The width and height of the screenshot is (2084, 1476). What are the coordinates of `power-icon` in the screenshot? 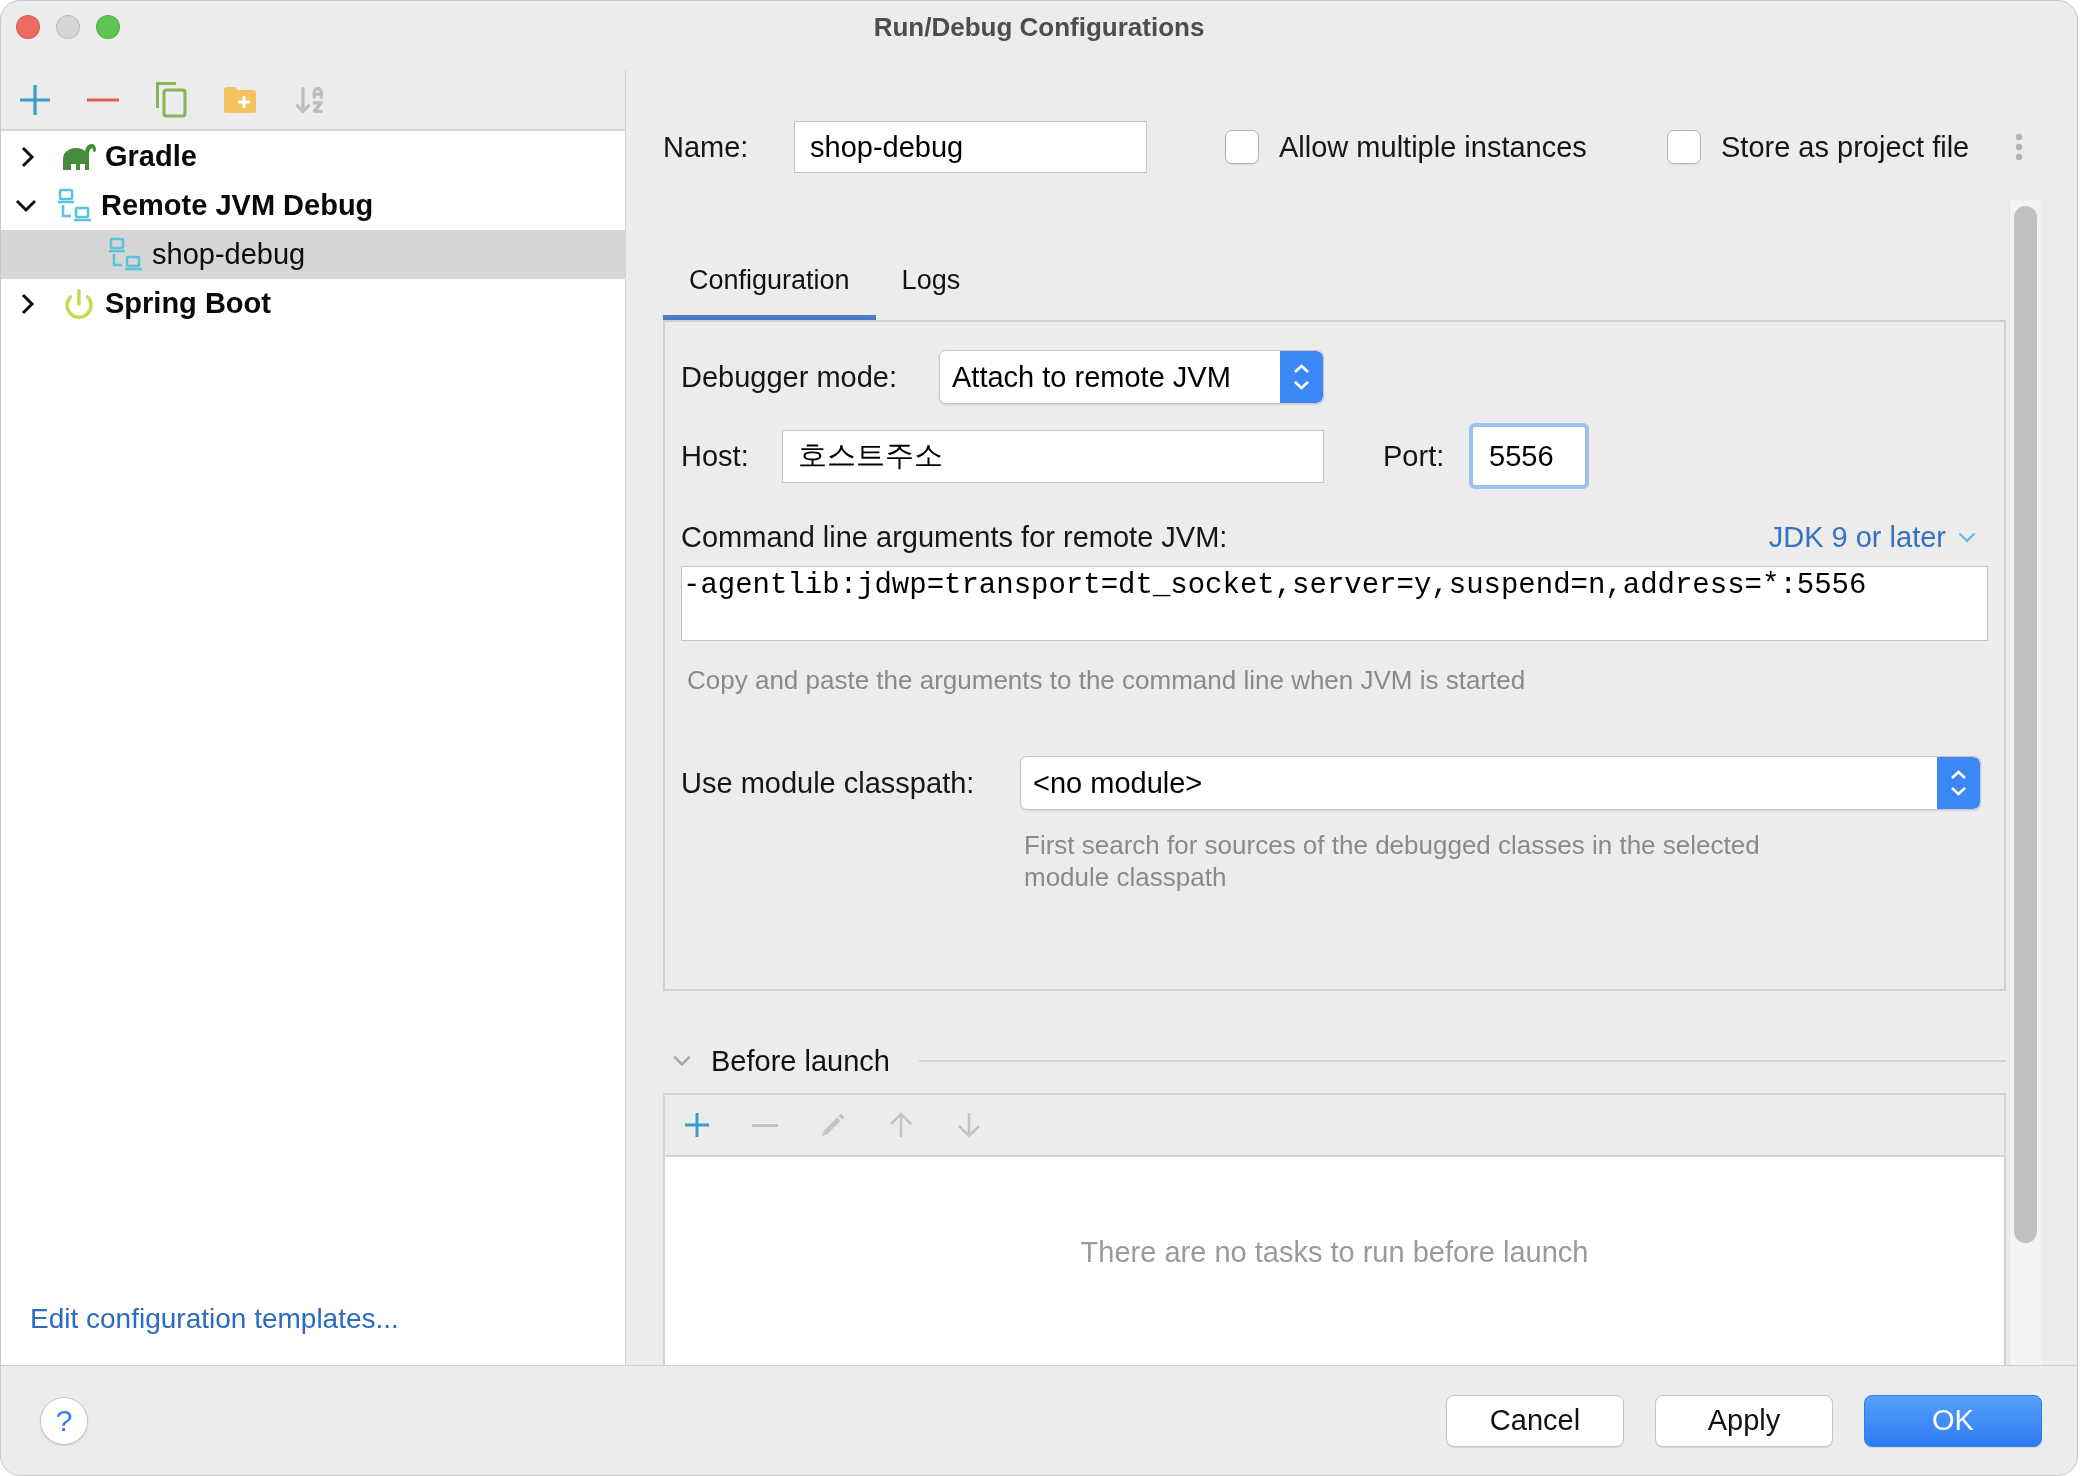 It's located at (79, 303).